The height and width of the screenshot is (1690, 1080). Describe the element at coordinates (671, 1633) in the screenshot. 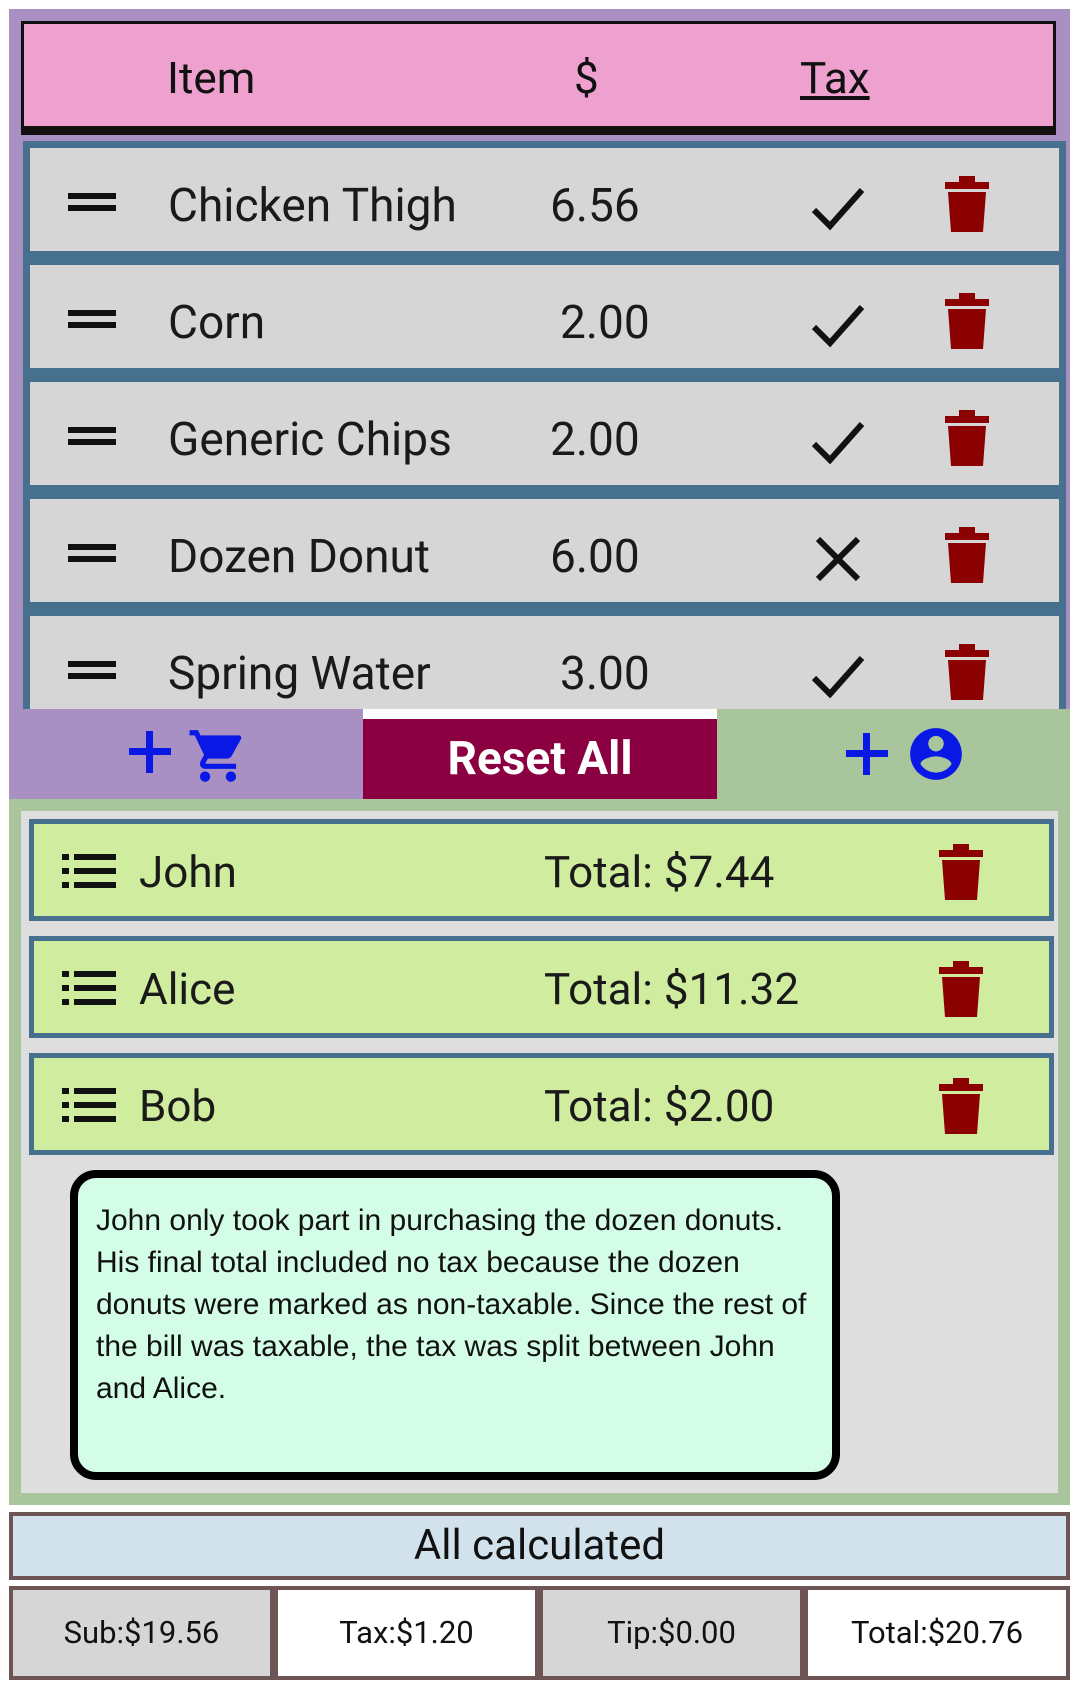

I see `tip-cell: Tip:$0.00` at that location.